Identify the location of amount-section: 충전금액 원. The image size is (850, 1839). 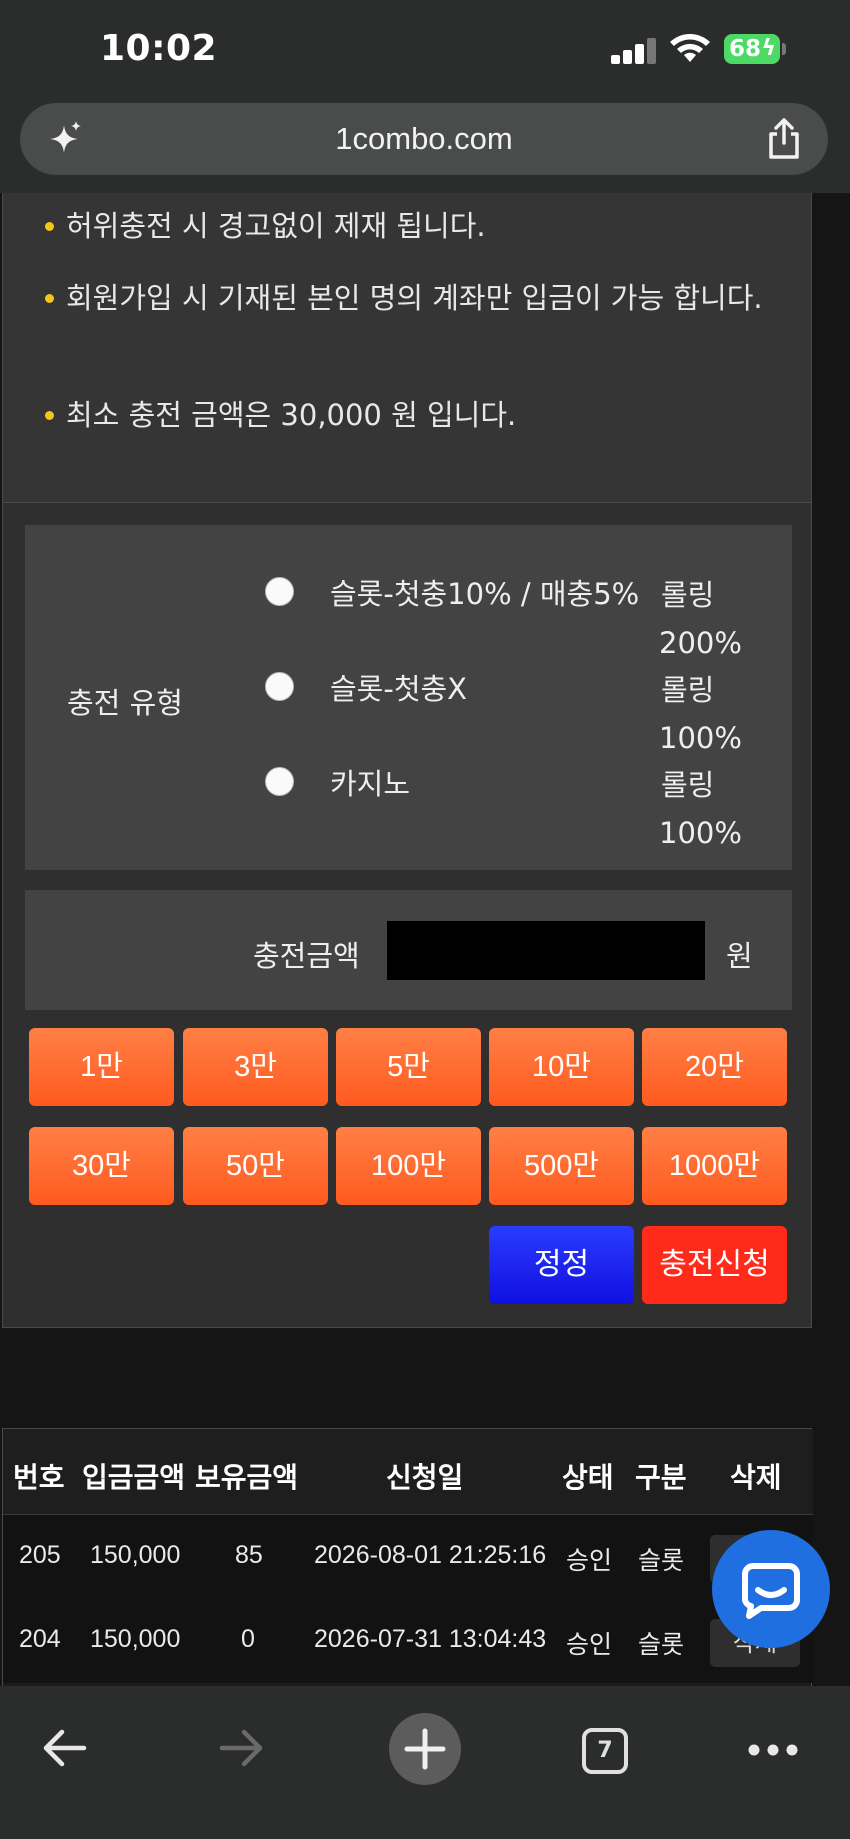
(408, 950).